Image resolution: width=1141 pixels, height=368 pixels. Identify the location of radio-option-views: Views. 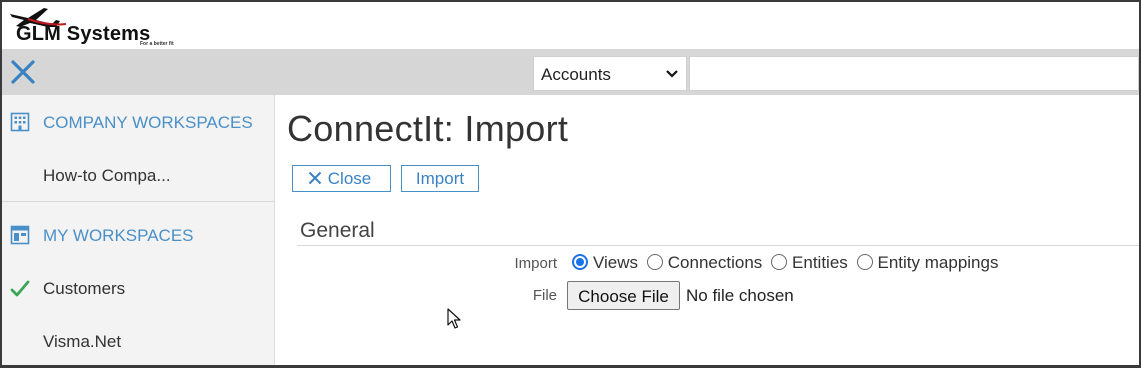
(605, 263).